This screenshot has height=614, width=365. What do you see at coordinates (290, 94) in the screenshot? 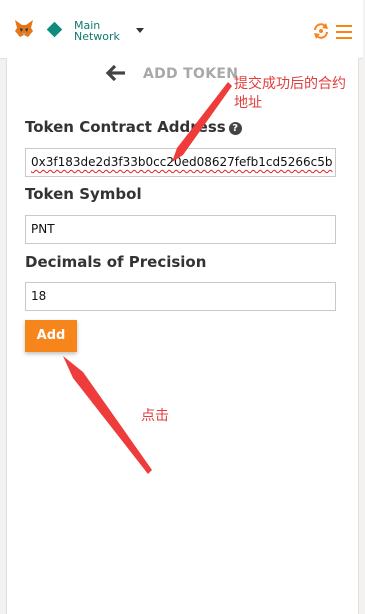
I see `contract-annotation: 提交成功后的合约 地址` at bounding box center [290, 94].